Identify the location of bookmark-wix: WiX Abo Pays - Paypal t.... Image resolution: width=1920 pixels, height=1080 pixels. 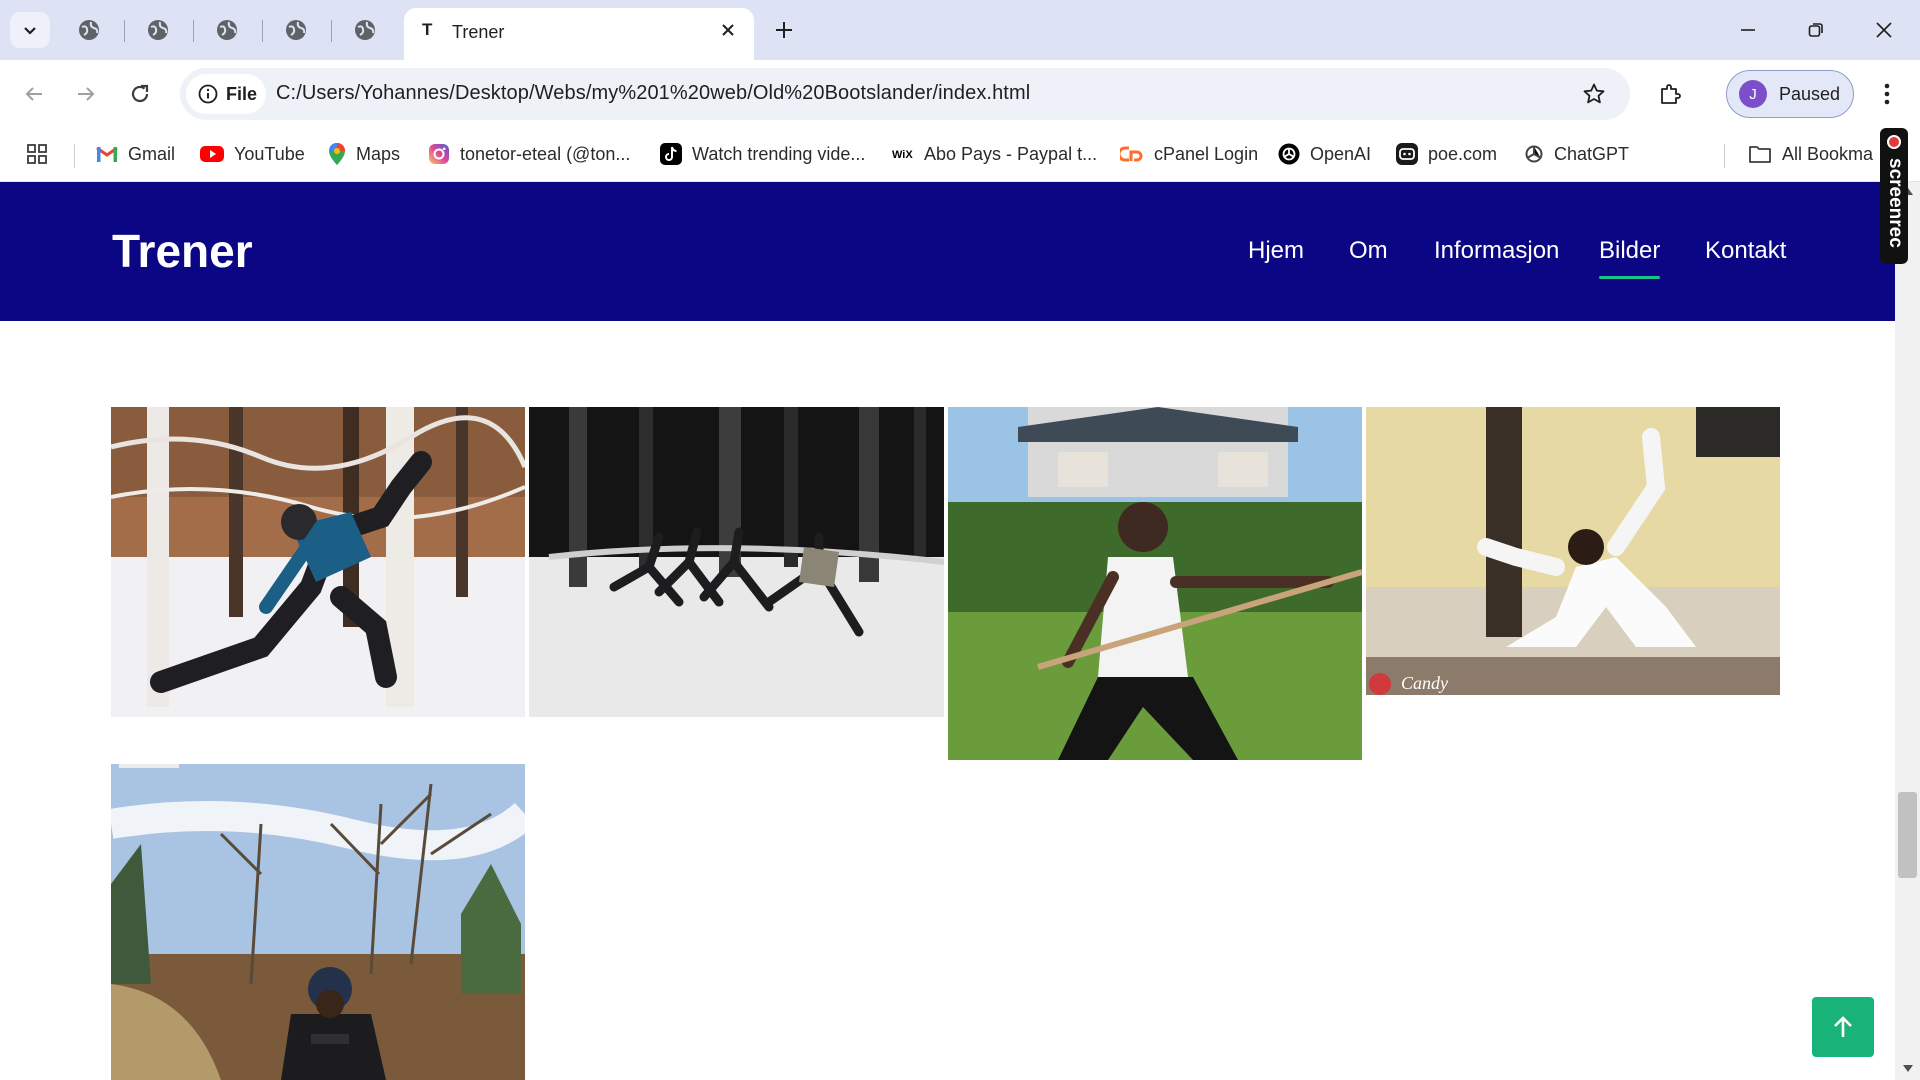
(994, 154).